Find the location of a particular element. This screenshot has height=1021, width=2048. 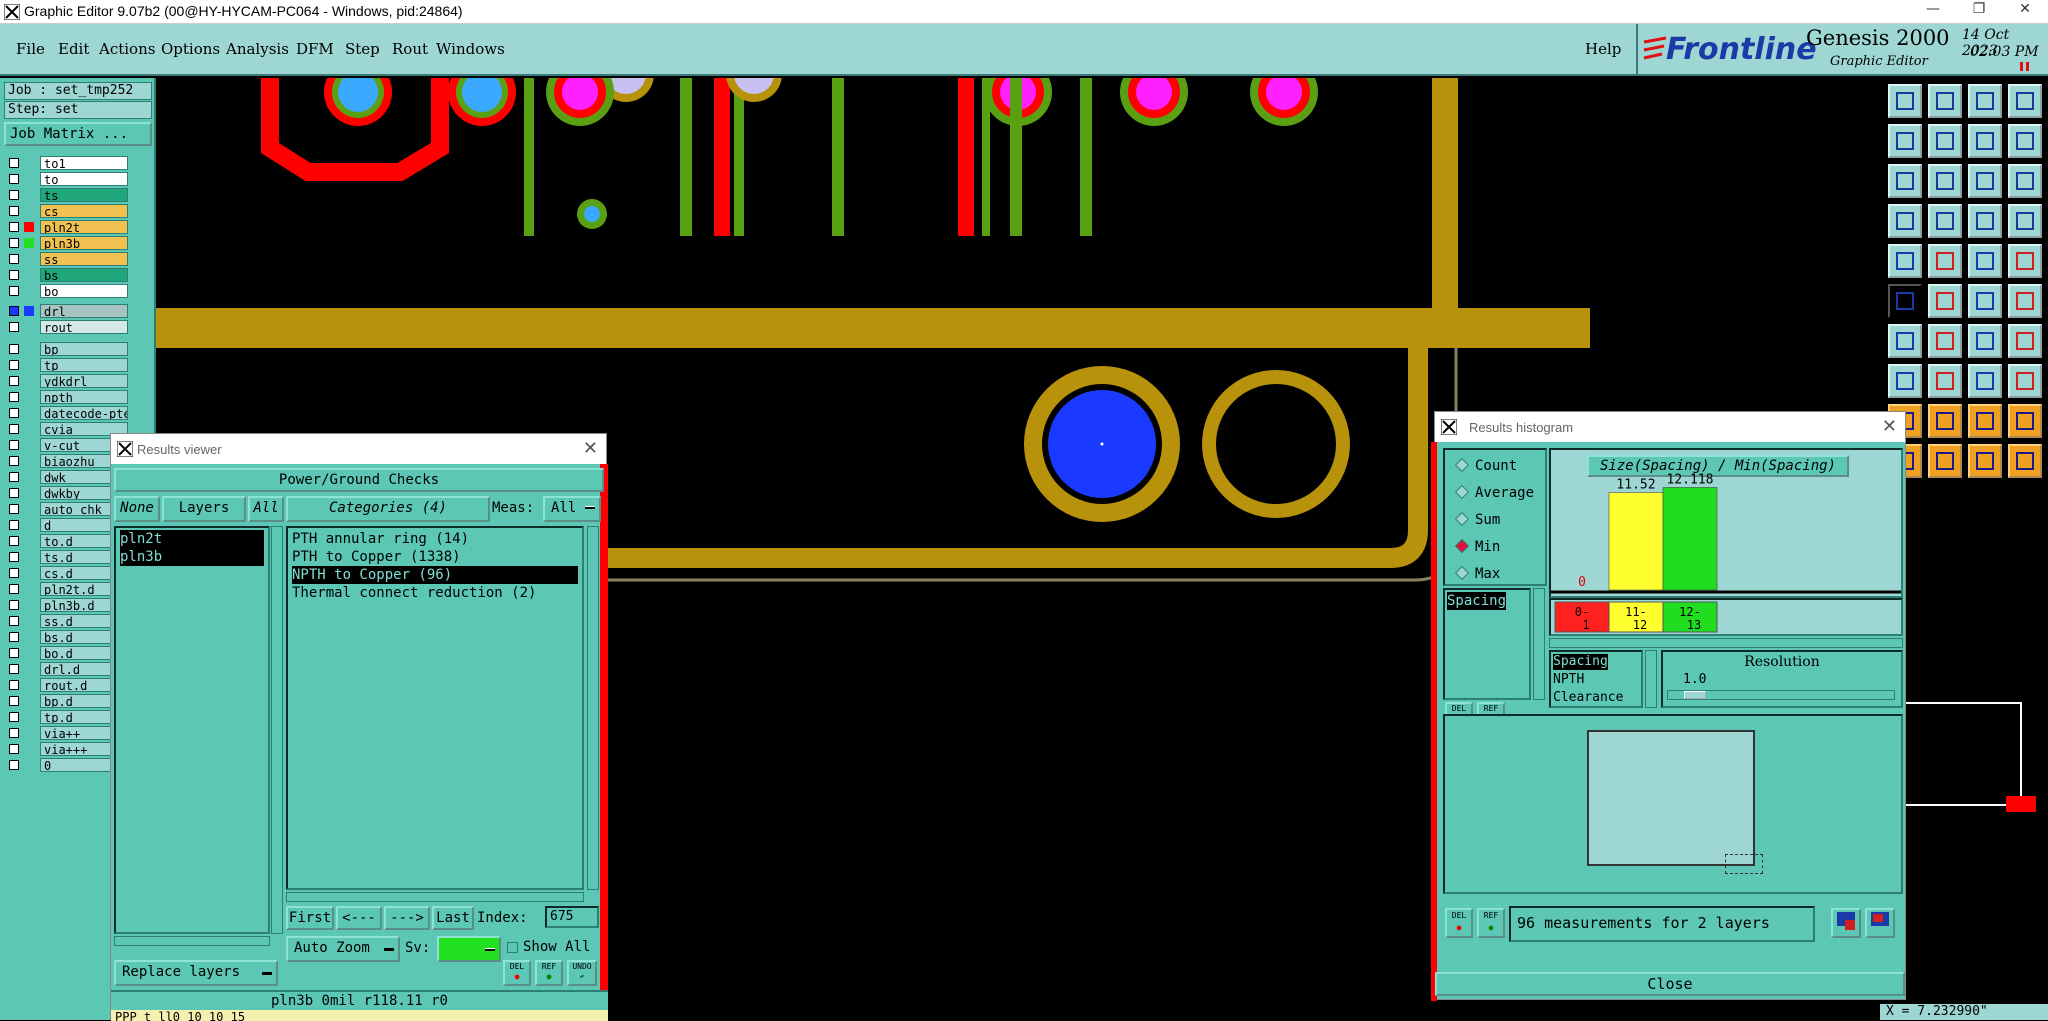

layer-row: cs.d is located at coordinates (67, 573).